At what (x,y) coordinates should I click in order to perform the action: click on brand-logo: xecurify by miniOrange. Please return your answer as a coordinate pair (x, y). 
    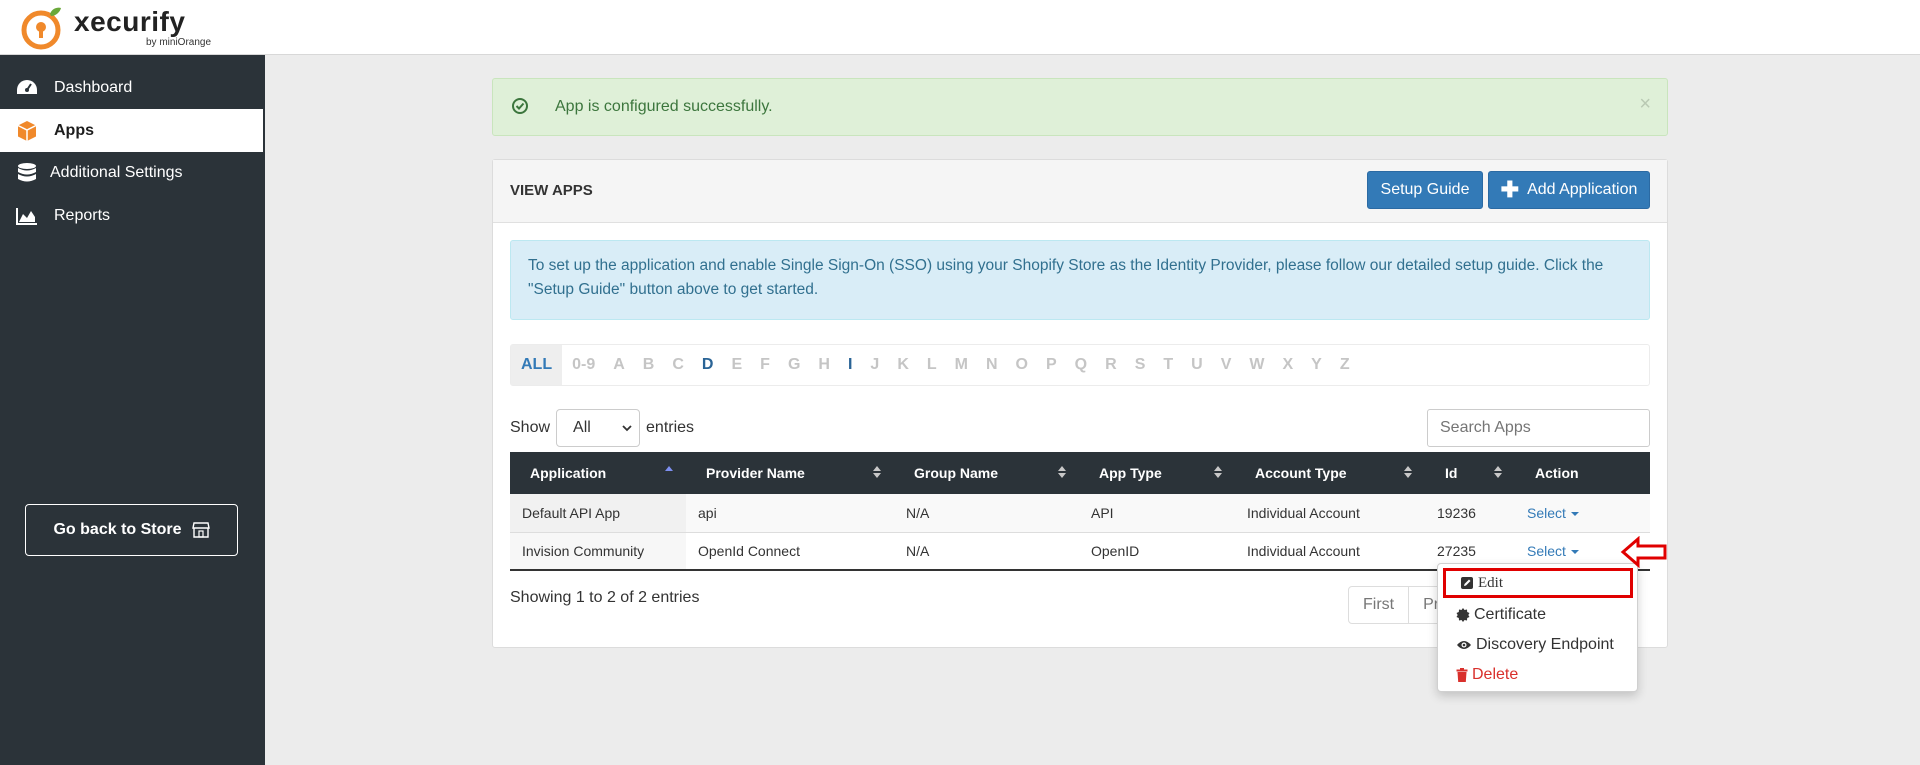
    Looking at the image, I should click on (115, 28).